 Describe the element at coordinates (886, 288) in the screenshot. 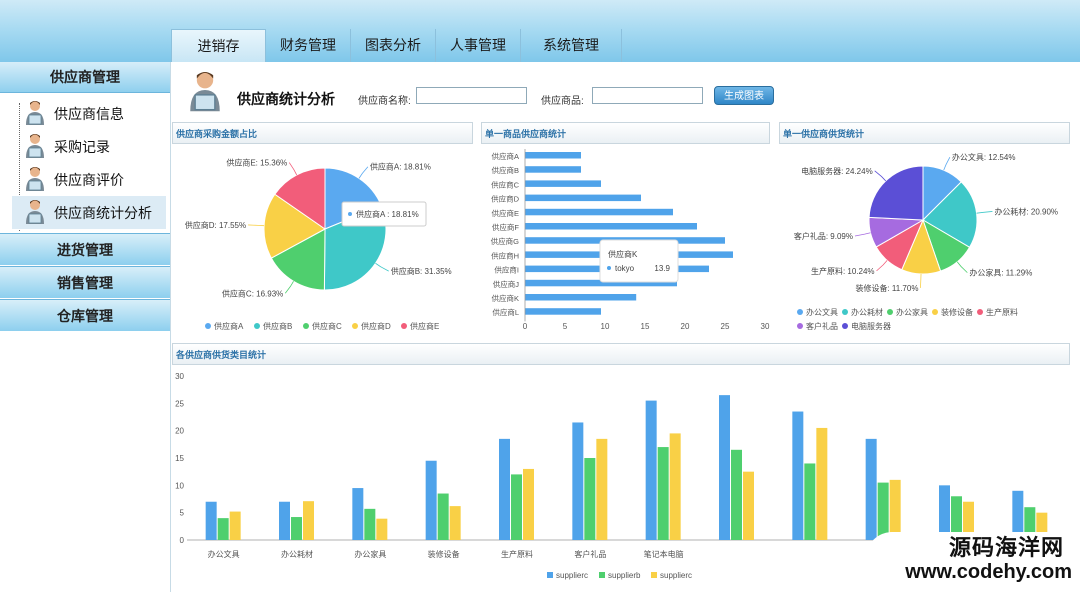

I see `pie-slice-label: 装修设备: 11.70%` at that location.